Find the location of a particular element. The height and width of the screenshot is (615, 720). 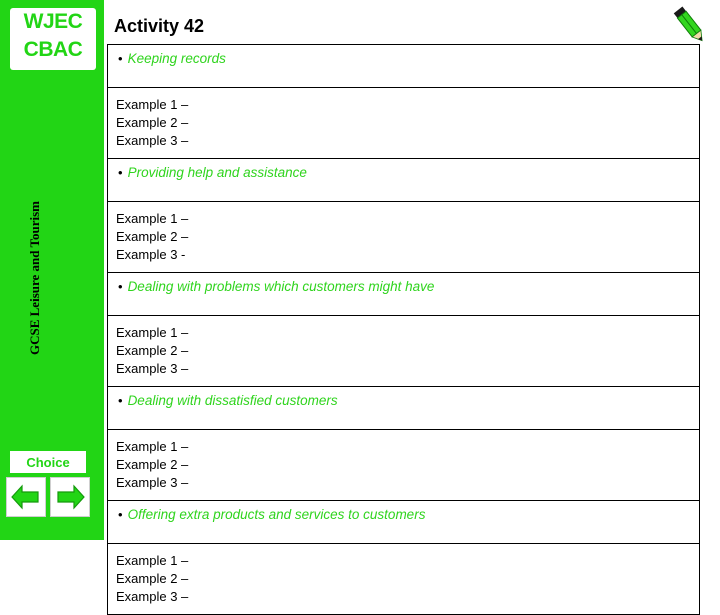

logo-text-cbac: CBAC is located at coordinates (53, 49).